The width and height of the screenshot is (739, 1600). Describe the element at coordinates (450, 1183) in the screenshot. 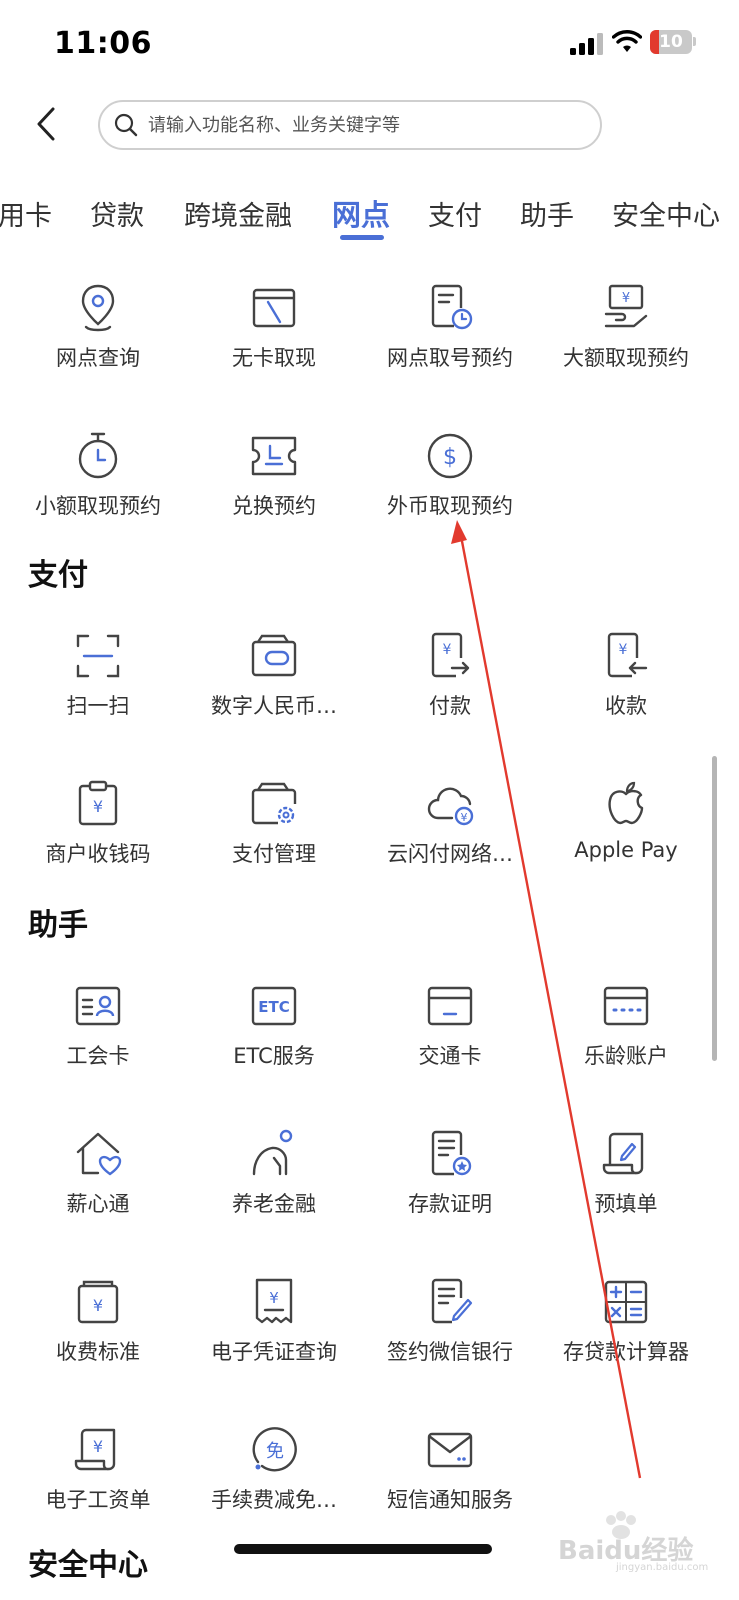

I see `grid-item-deposit-certificate: 存款证明` at that location.